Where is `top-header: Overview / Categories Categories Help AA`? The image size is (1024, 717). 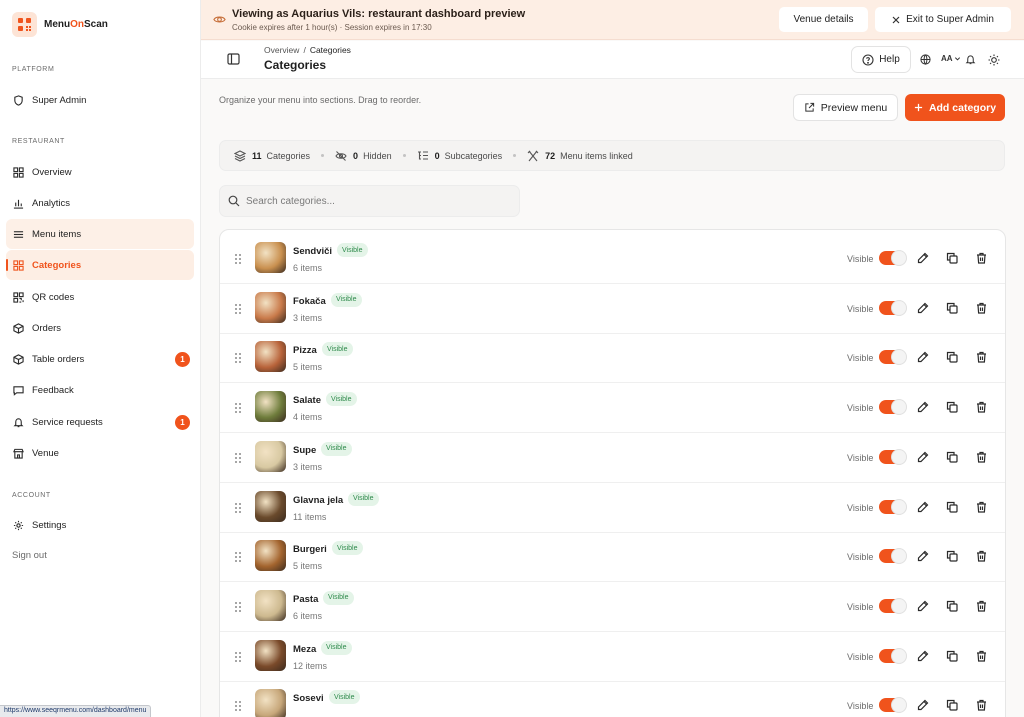 top-header: Overview / Categories Categories Help AA is located at coordinates (612, 60).